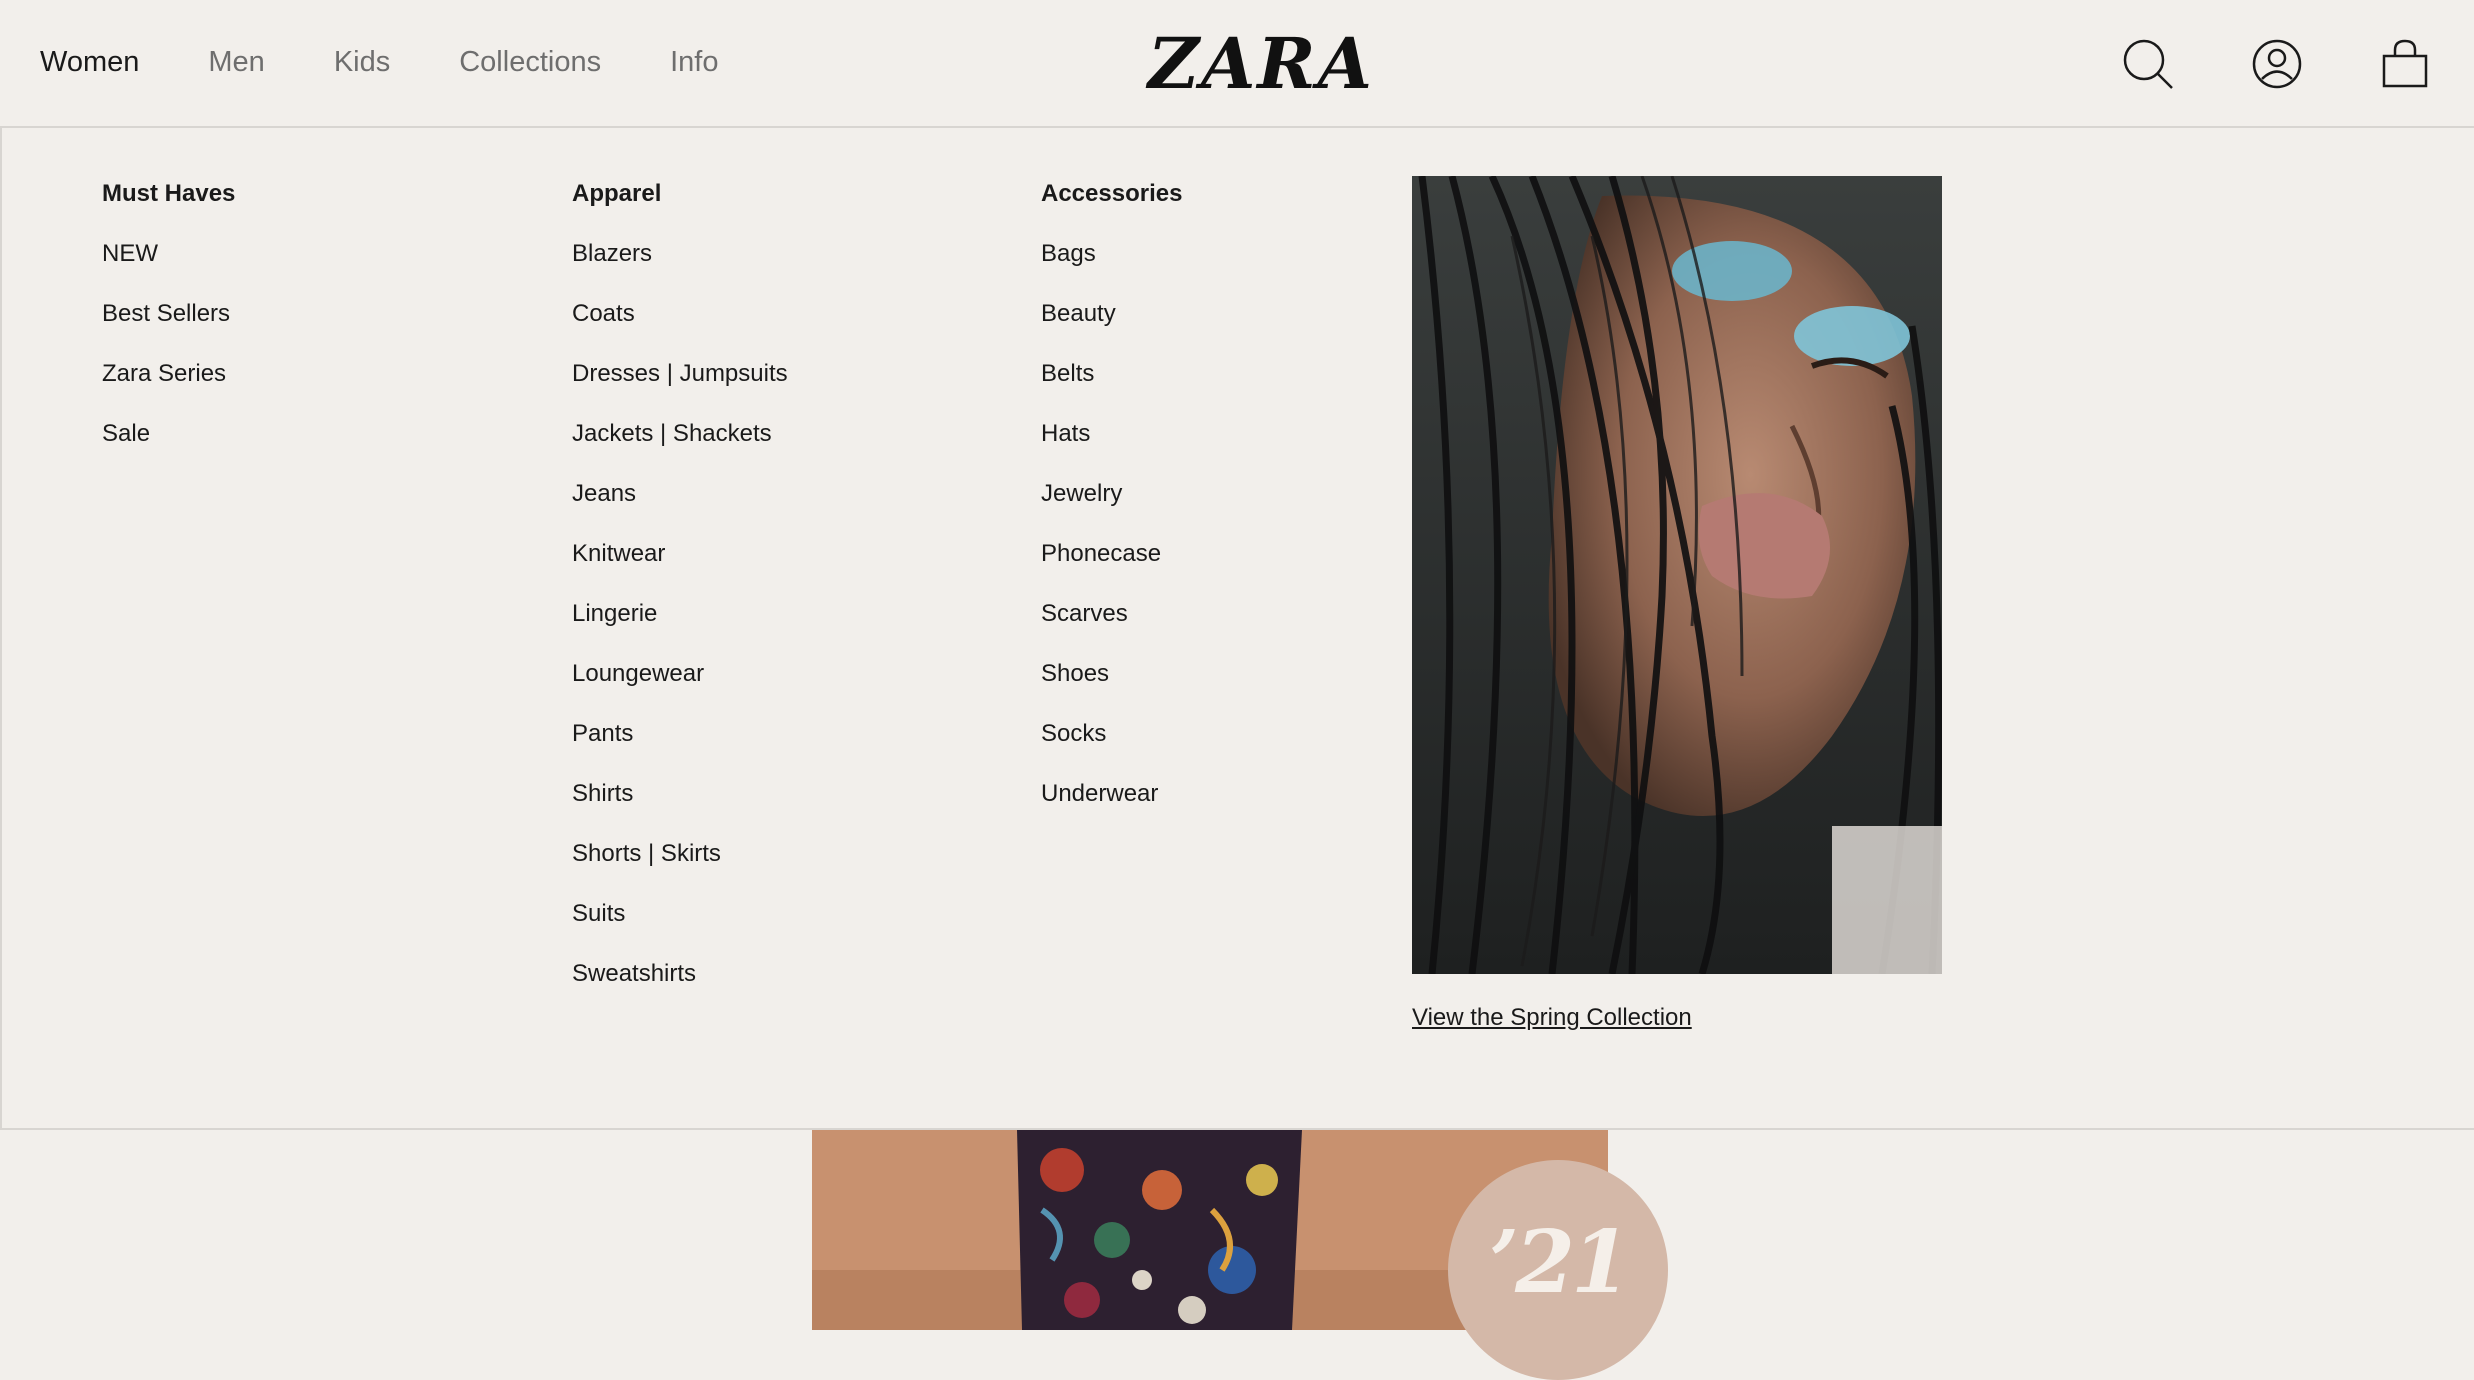 This screenshot has height=1380, width=2474. What do you see at coordinates (530, 62) in the screenshot?
I see `nav-collections: Collections` at bounding box center [530, 62].